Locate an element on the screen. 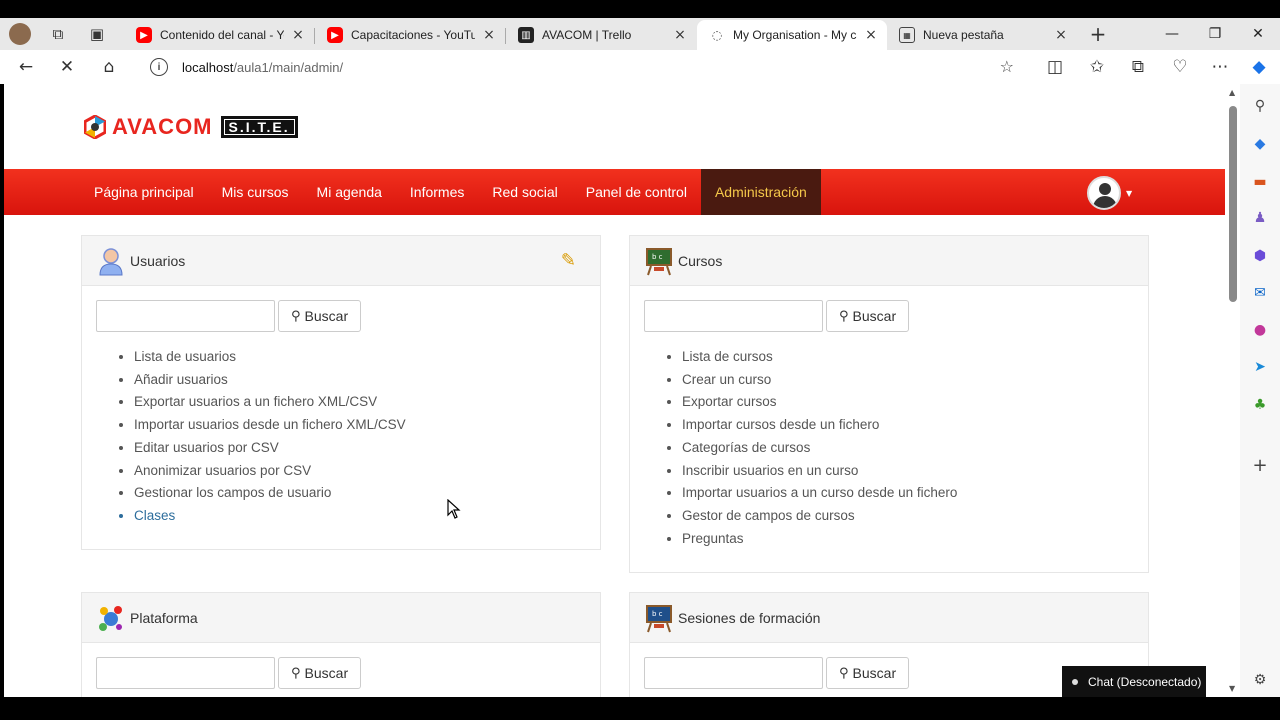 Image resolution: width=1280 pixels, height=720 pixels. platform-search-button: ⚲ Buscar is located at coordinates (320, 673).